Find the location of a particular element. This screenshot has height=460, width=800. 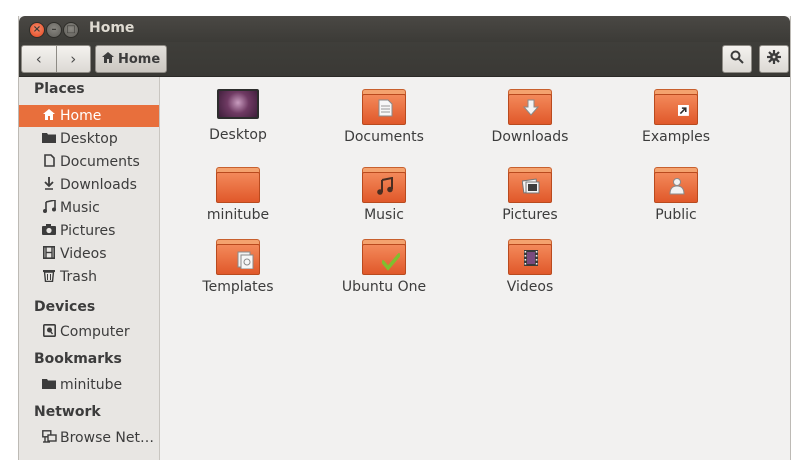

file-item-minitube: minitube is located at coordinates (238, 195).